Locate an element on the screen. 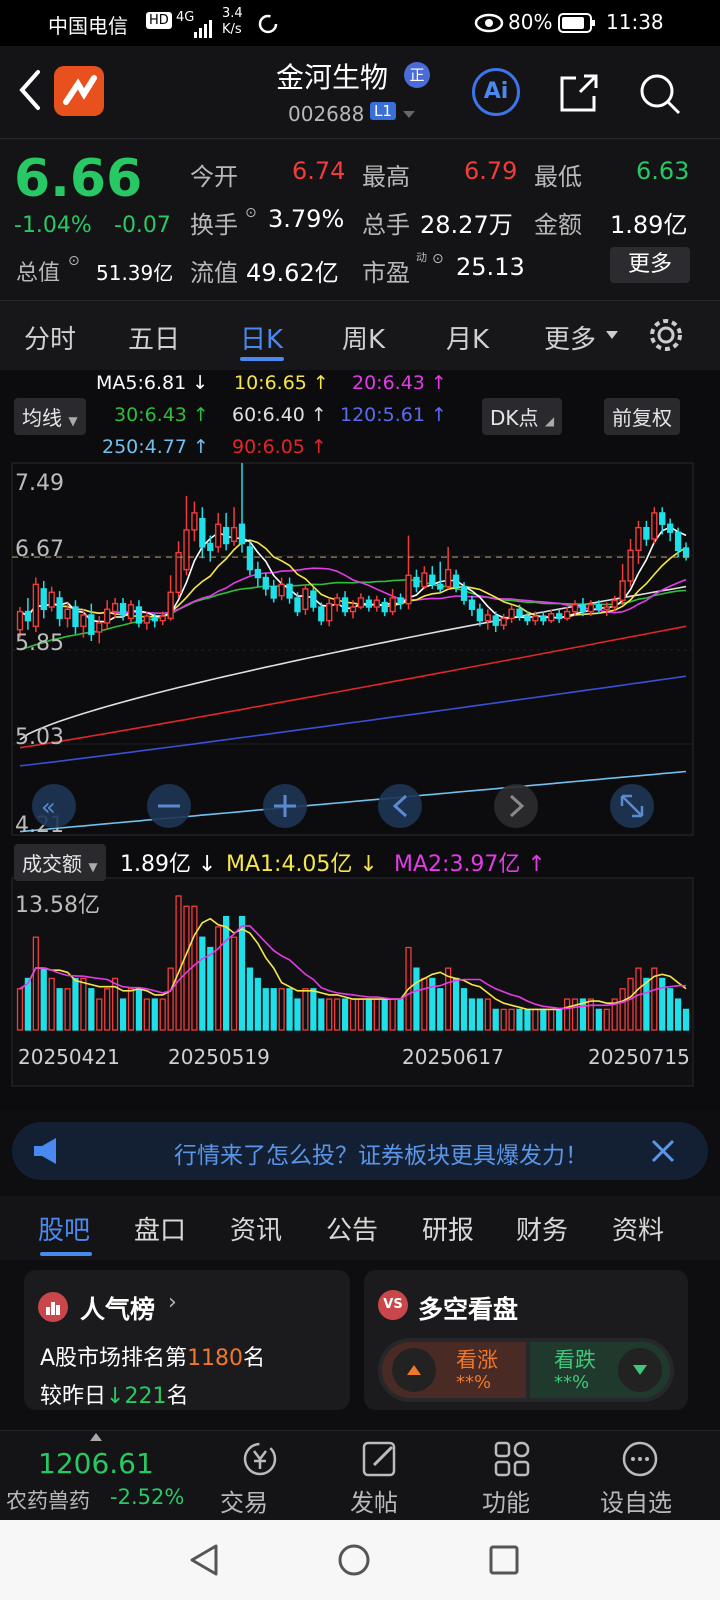 This screenshot has width=720, height=1600. bull-bear-card: VS 多空看盘 看涨 **% 看跌 **% is located at coordinates (526, 1340).